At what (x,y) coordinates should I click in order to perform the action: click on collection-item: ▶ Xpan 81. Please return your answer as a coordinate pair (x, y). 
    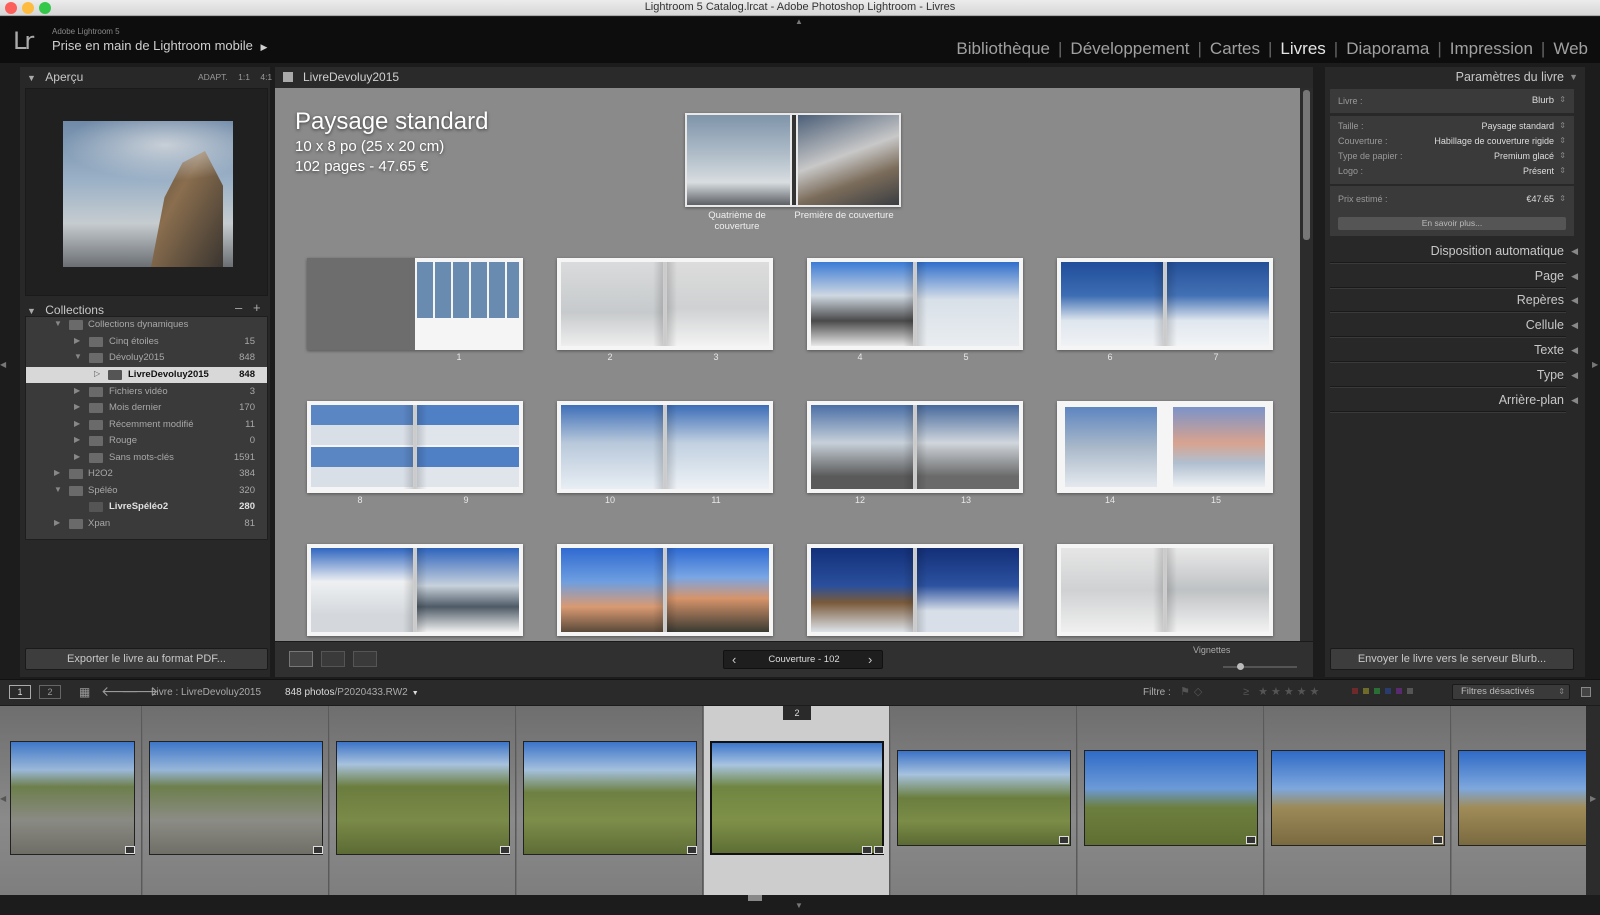
    Looking at the image, I should click on (147, 524).